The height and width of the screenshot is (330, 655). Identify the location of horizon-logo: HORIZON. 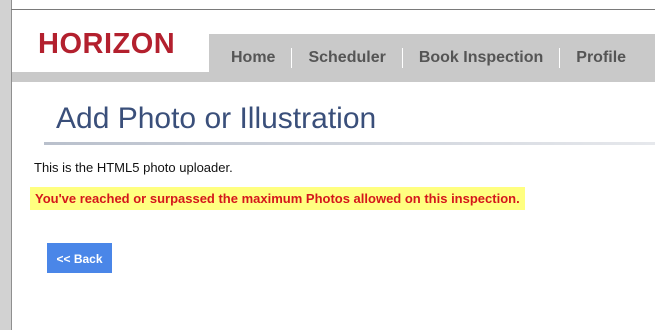
(106, 44).